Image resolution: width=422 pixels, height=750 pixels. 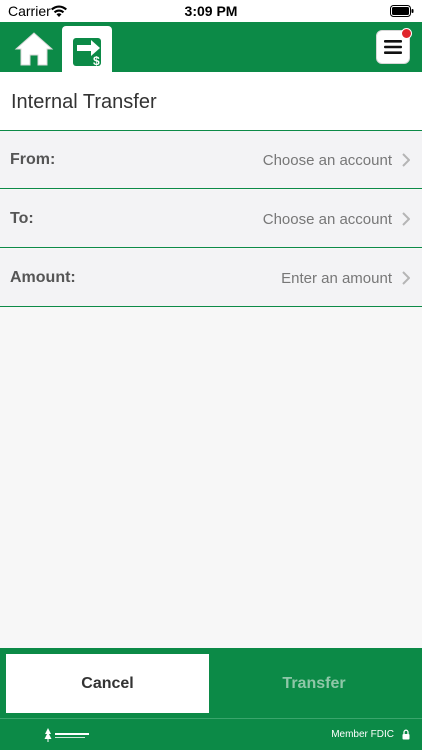 I want to click on amount-row: Amount: Enter an amount, so click(x=211, y=278).